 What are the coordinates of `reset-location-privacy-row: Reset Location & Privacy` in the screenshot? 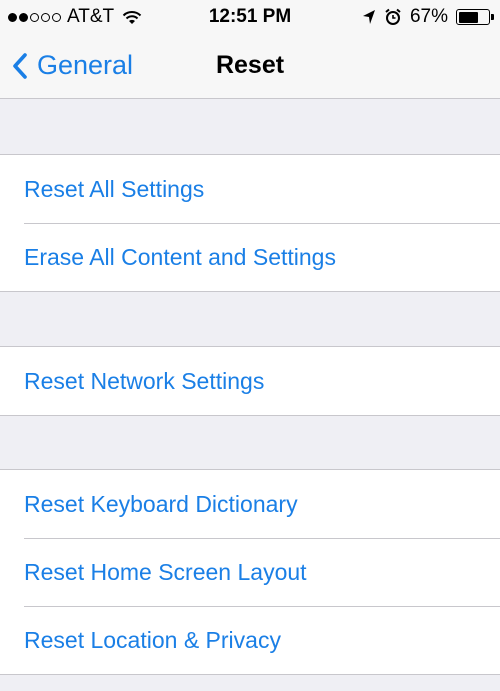 It's located at (250, 640).